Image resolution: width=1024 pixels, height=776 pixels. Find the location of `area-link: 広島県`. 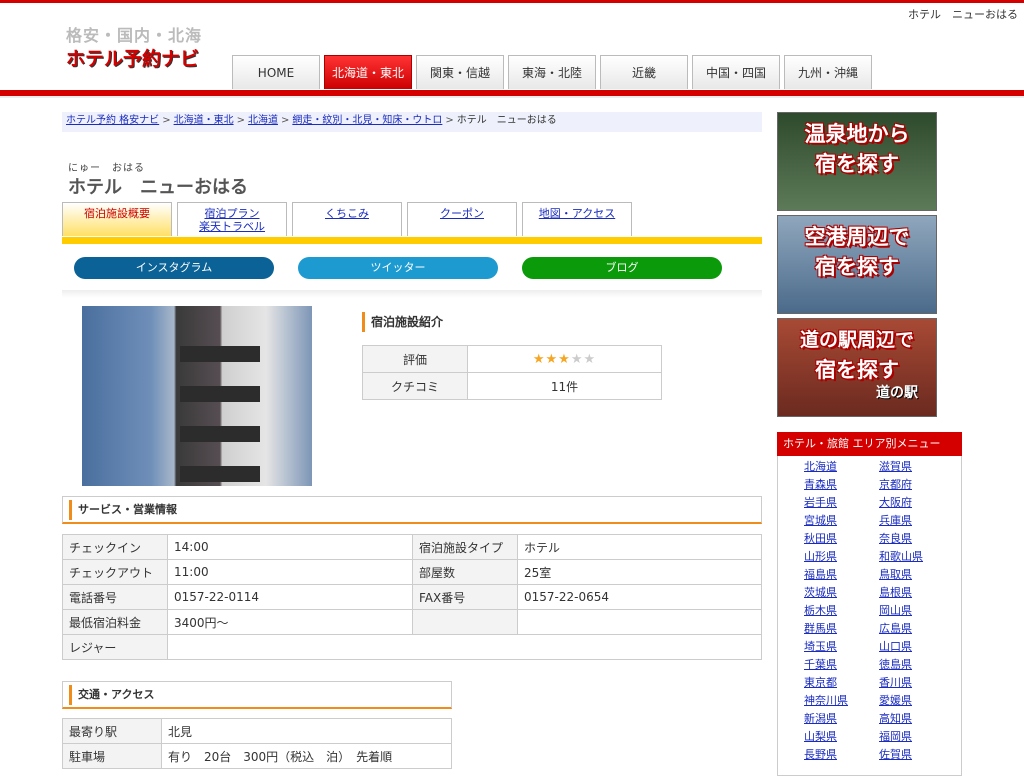

area-link: 広島県 is located at coordinates (901, 629).